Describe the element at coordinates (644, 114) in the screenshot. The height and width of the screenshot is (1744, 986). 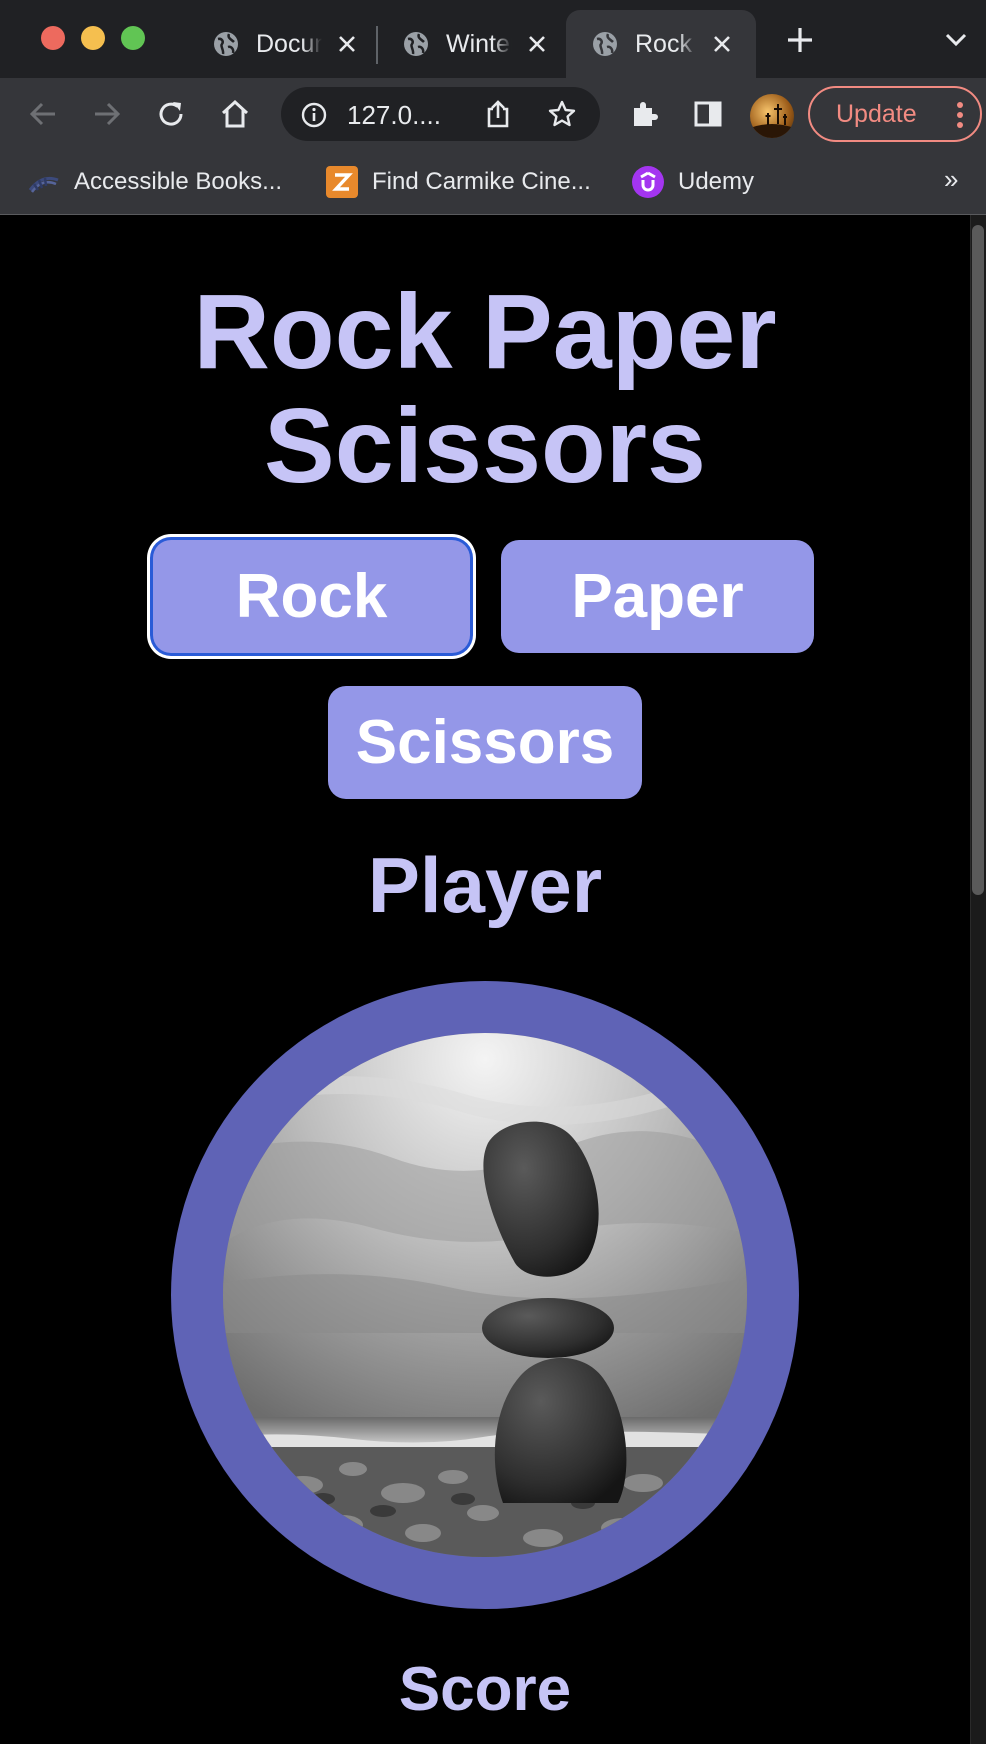
I see `extensions-icon` at that location.